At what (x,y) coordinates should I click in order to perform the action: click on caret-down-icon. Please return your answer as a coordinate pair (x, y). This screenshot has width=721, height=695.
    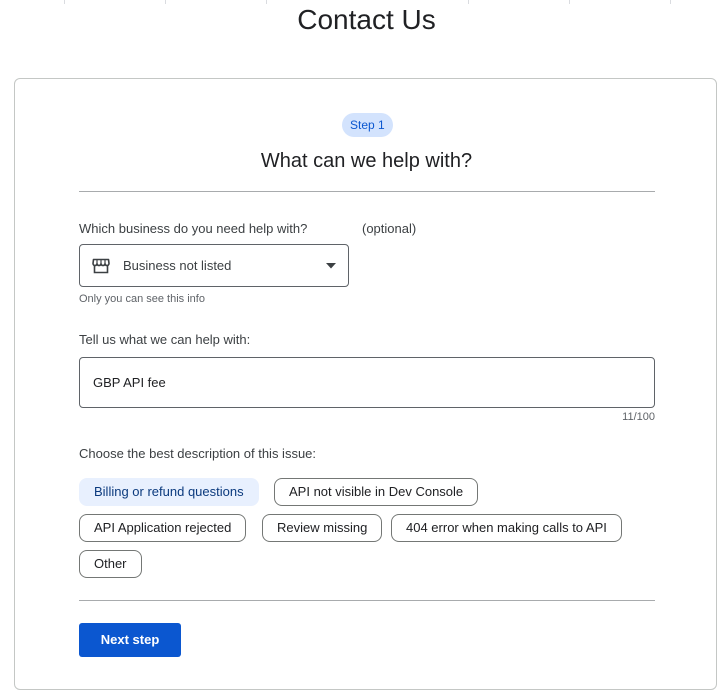
    Looking at the image, I should click on (331, 266).